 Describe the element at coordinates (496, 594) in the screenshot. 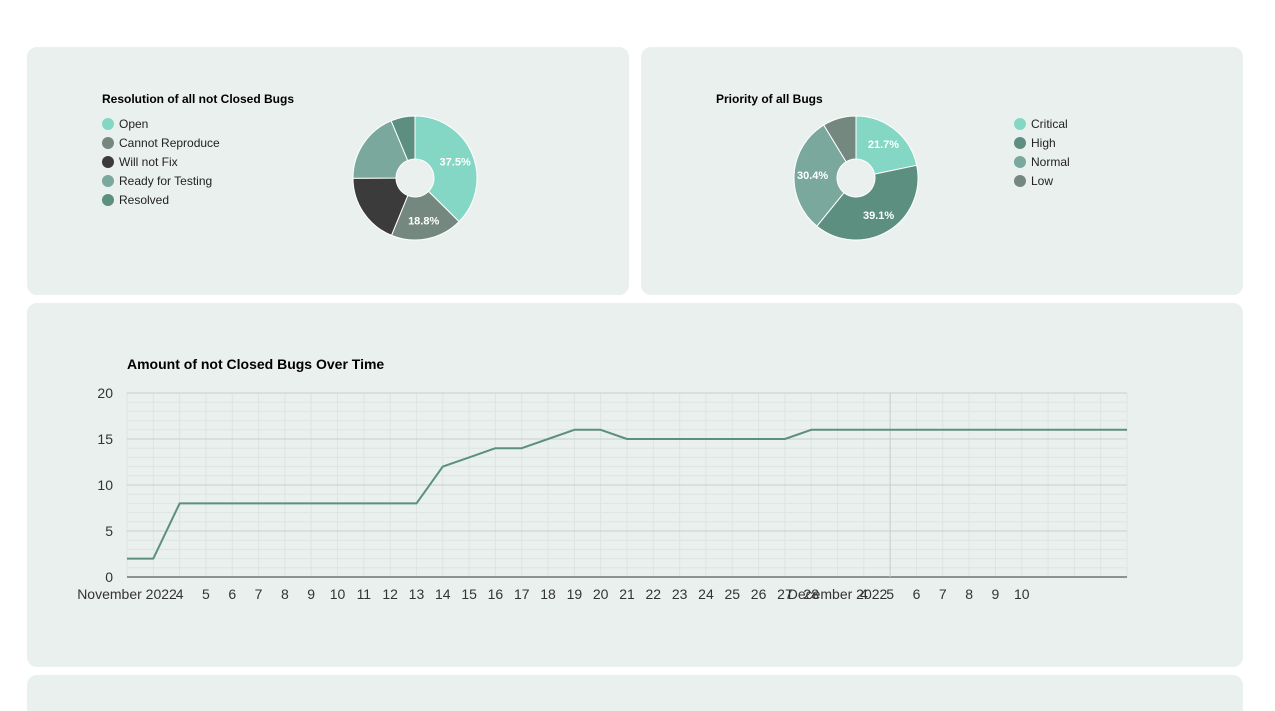

I see `x-tick-label: 16` at that location.